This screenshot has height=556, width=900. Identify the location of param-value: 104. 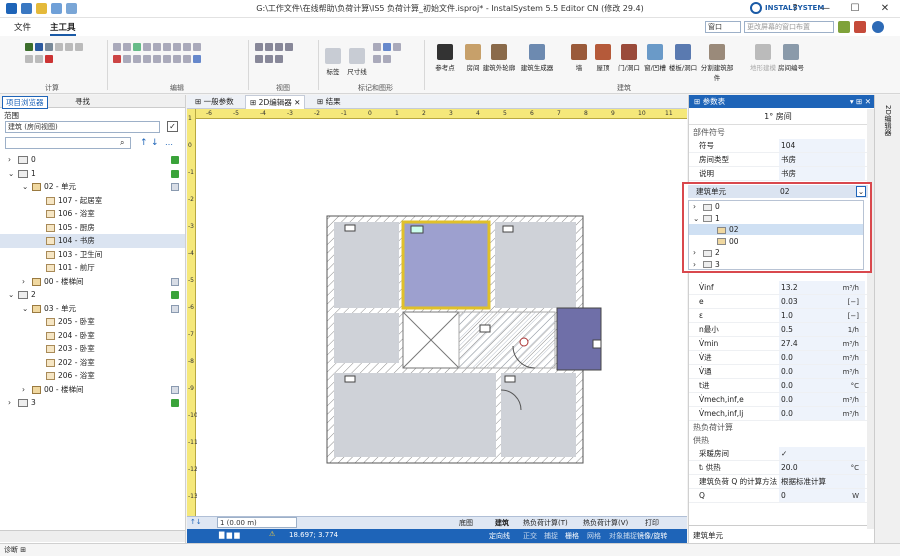
(822, 145).